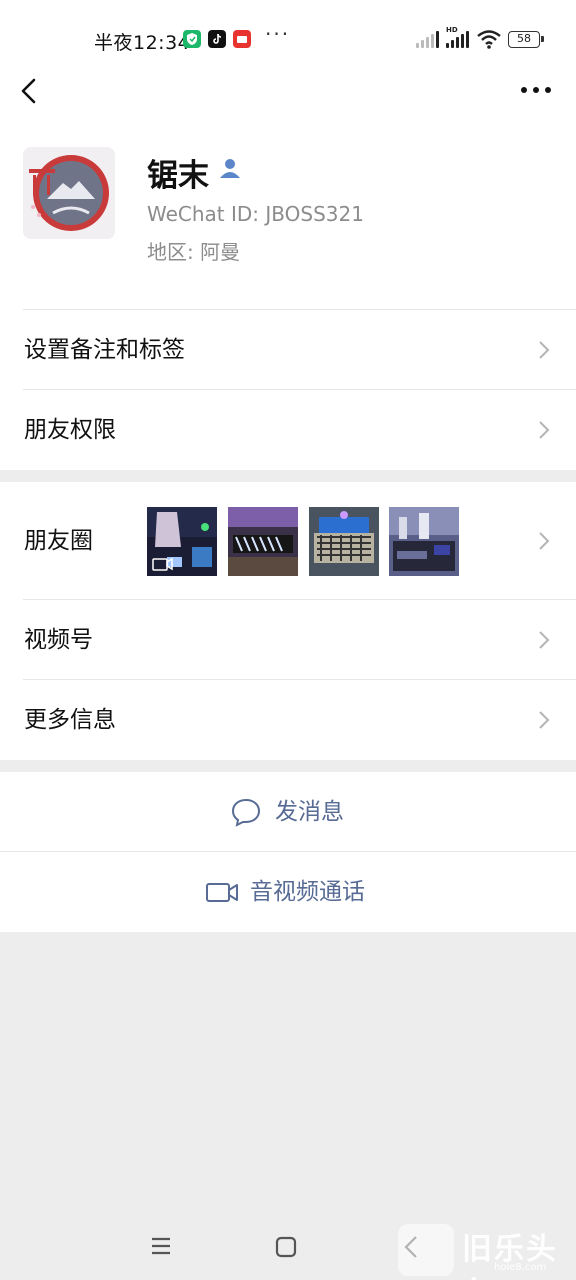 Image resolution: width=576 pixels, height=1280 pixels. Describe the element at coordinates (487, 1251) in the screenshot. I see `watermark: 旧乐头条 hole8.com` at that location.